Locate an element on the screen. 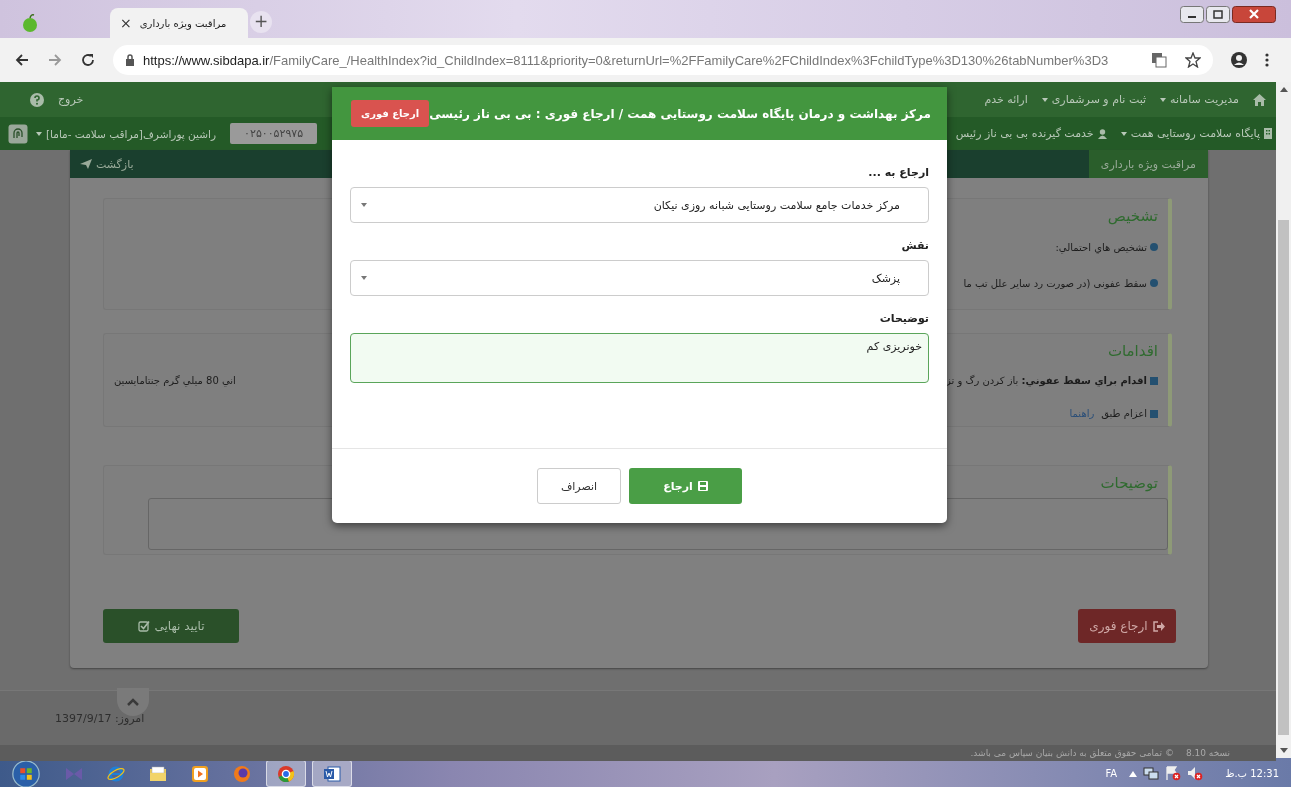 The height and width of the screenshot is (787, 1291). address-field: https://www.sibdapa.ir/FamilyCare_/HealthIndex?id_ChildIndex=8111&priority=0&returnUrl=%2FFamilyCare%2FChildIndex%3FchildType%3D130%26tabNumber%3D3 is located at coordinates (663, 60).